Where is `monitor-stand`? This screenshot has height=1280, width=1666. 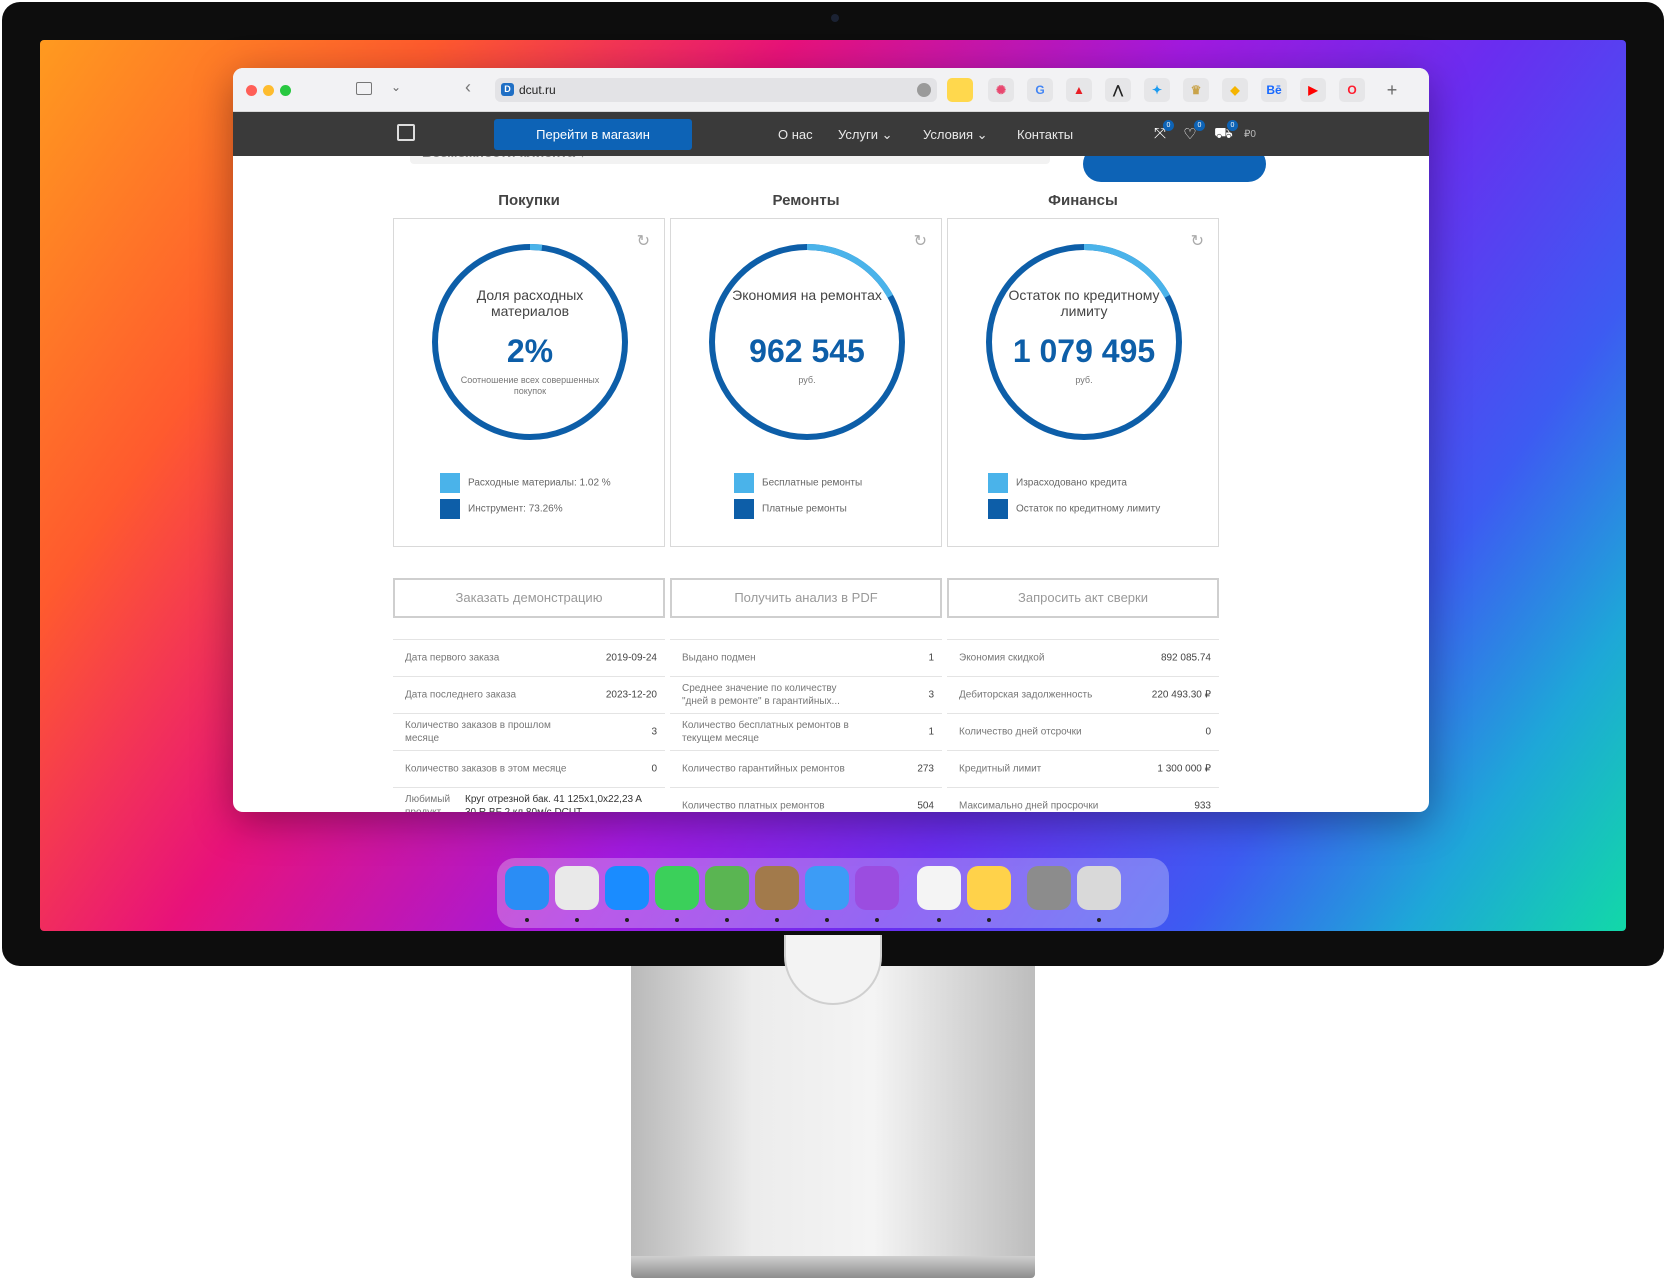
monitor-stand is located at coordinates (833, 1116).